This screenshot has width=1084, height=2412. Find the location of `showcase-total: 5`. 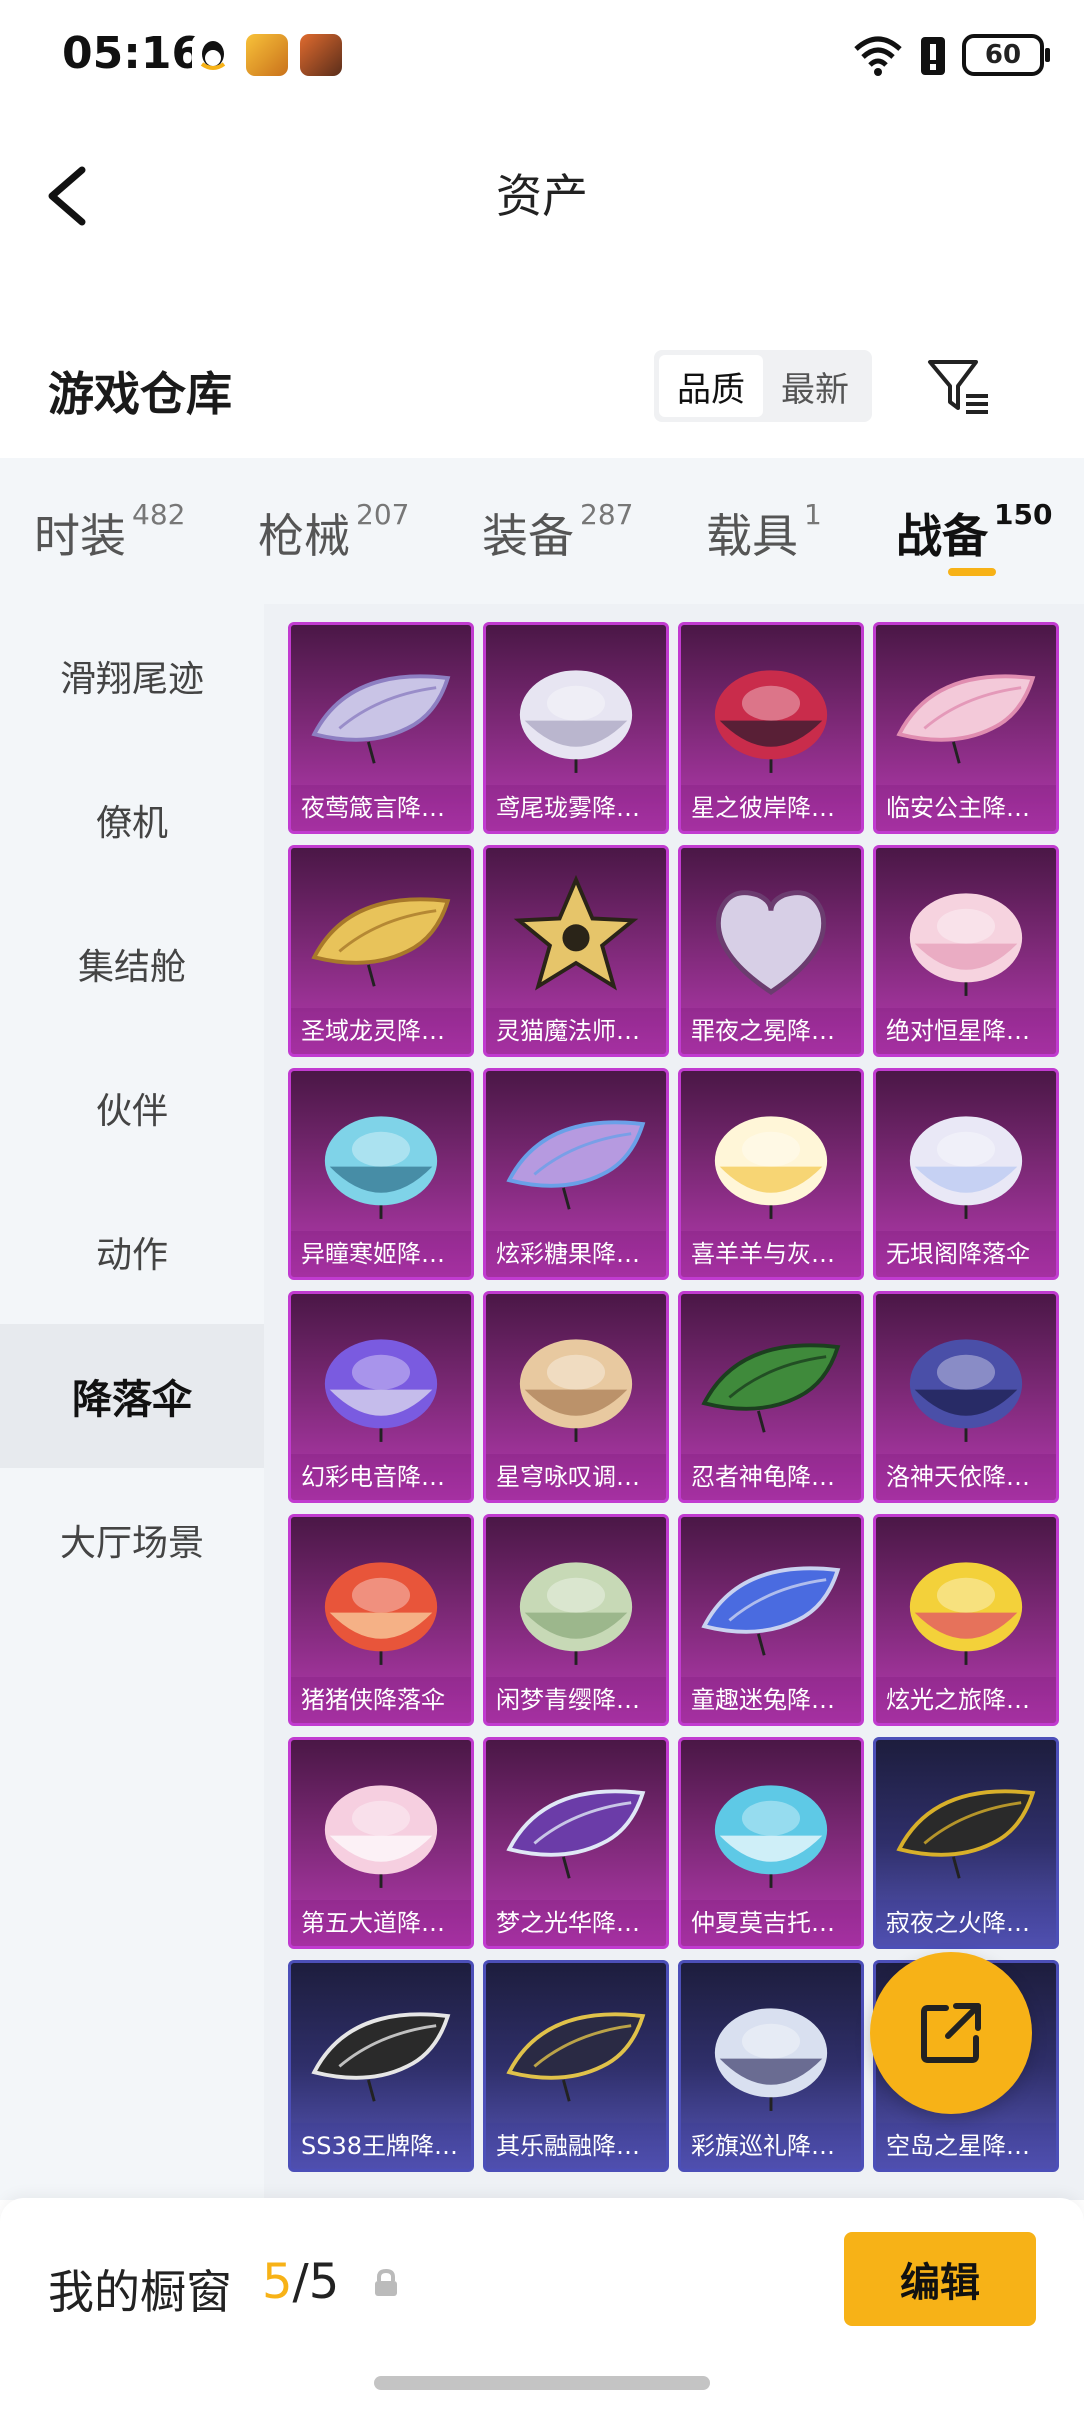

showcase-total: 5 is located at coordinates (324, 2282).